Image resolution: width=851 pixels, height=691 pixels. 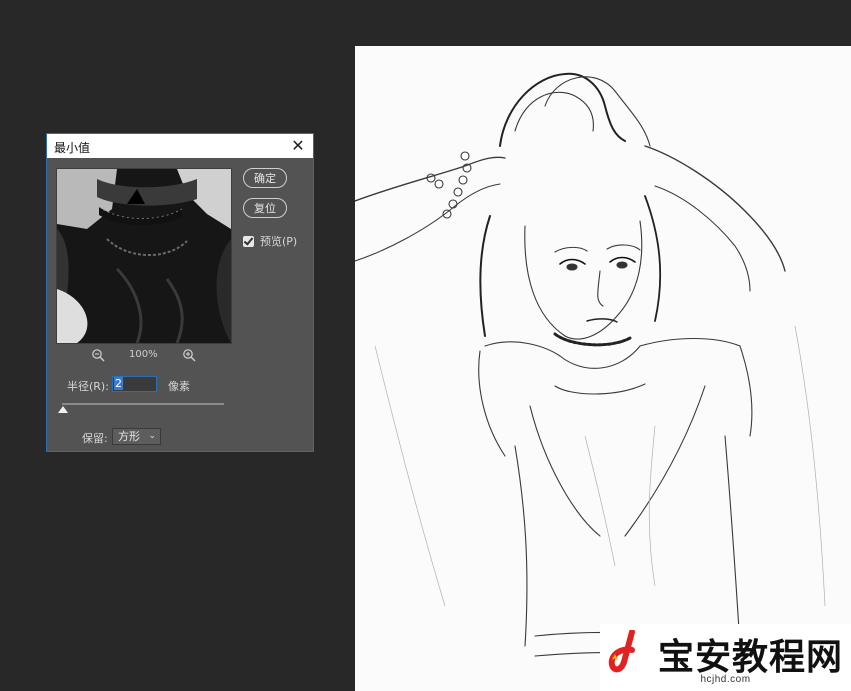 What do you see at coordinates (118, 383) in the screenshot?
I see `radius-value: 2` at bounding box center [118, 383].